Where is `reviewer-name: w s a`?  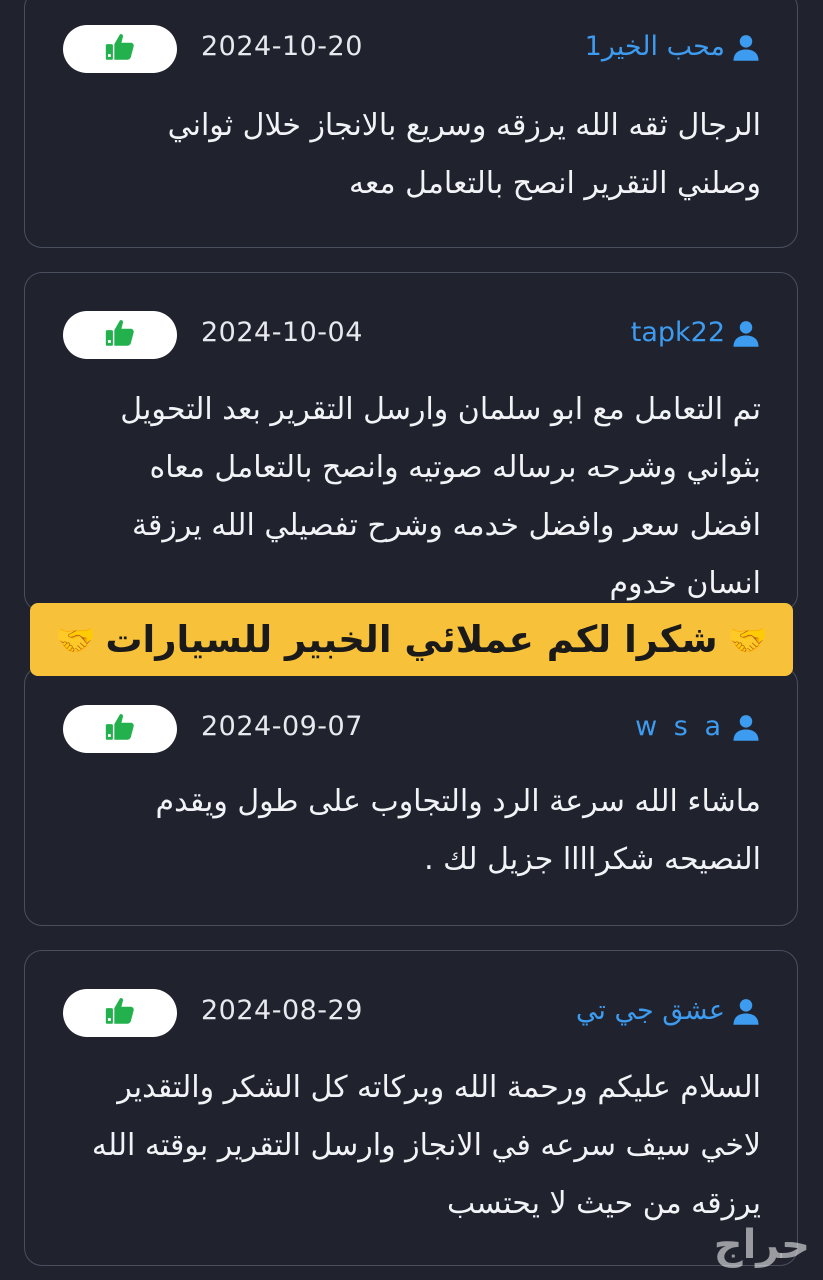
reviewer-name: w s a is located at coordinates (680, 726).